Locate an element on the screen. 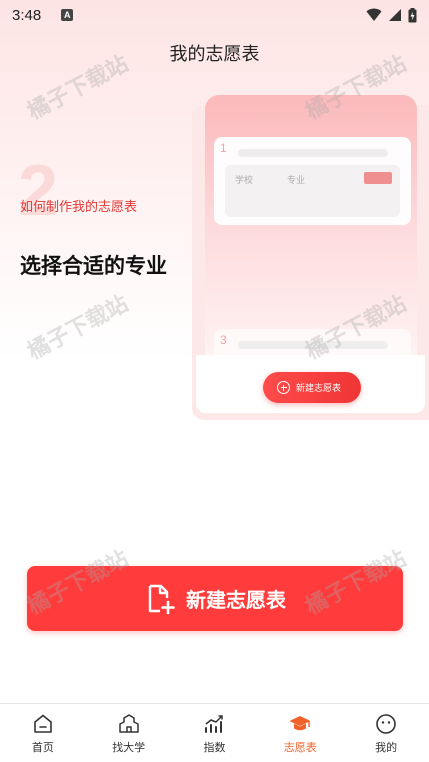 The width and height of the screenshot is (429, 762). page-title: 我的志愿表 is located at coordinates (214, 54).